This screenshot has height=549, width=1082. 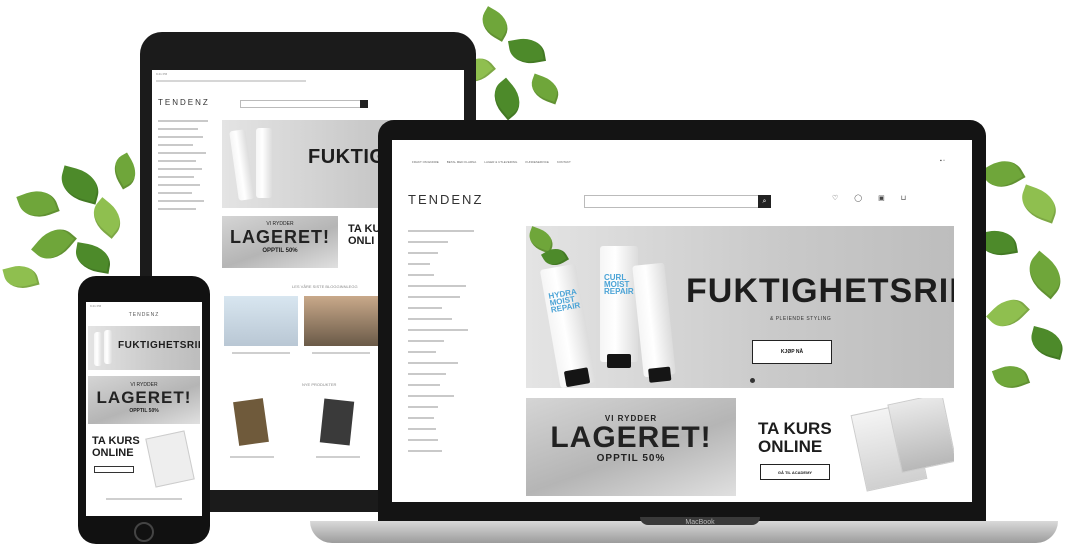 What do you see at coordinates (144, 315) in the screenshot?
I see `phone-header-logo: TENDENZ` at bounding box center [144, 315].